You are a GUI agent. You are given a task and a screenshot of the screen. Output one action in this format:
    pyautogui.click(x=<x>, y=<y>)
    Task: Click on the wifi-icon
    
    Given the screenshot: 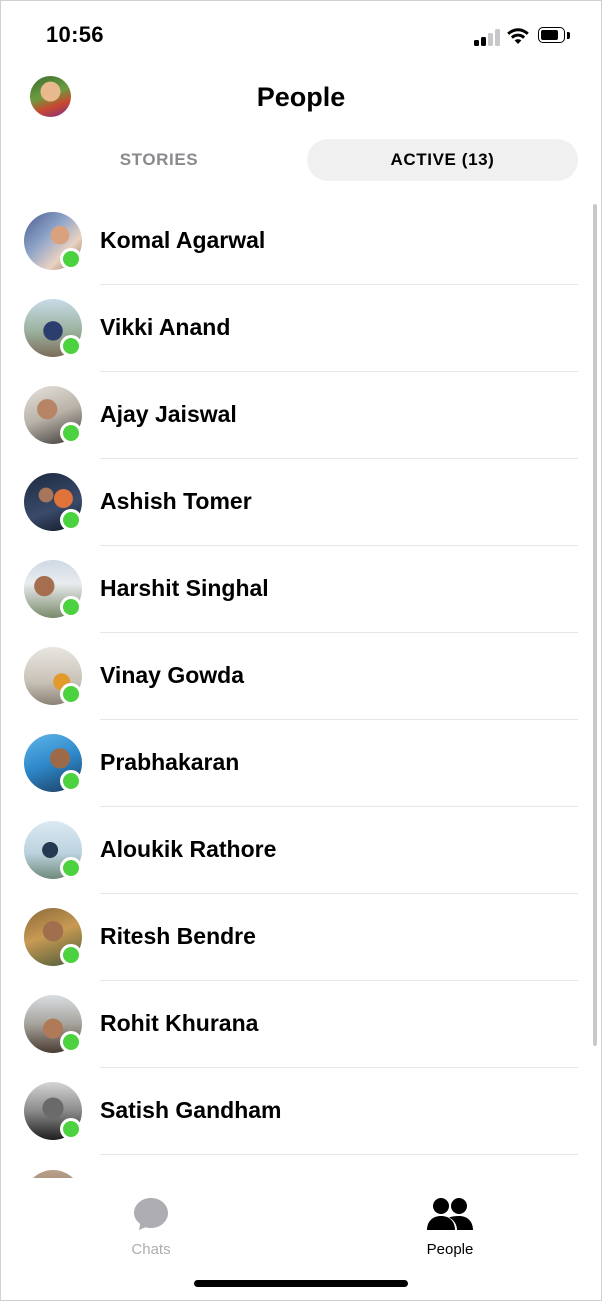 What is the action you would take?
    pyautogui.click(x=518, y=36)
    